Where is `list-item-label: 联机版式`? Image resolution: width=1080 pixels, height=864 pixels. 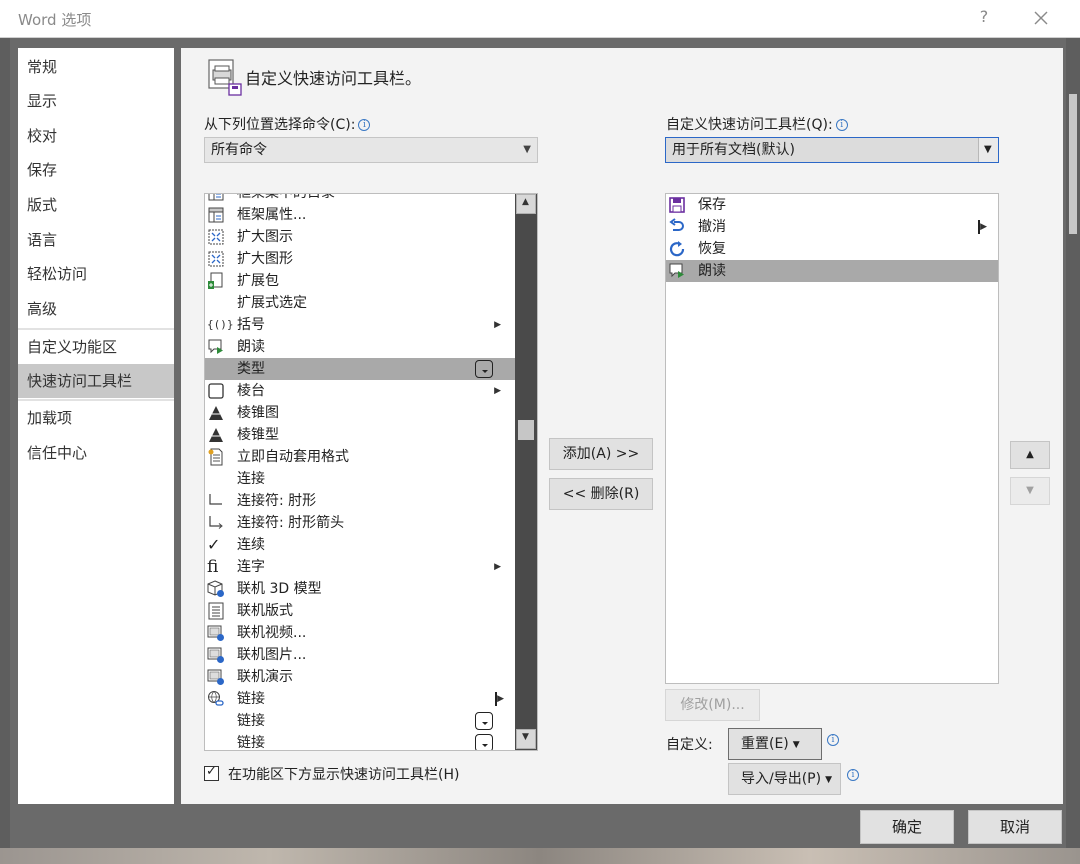 list-item-label: 联机版式 is located at coordinates (265, 611).